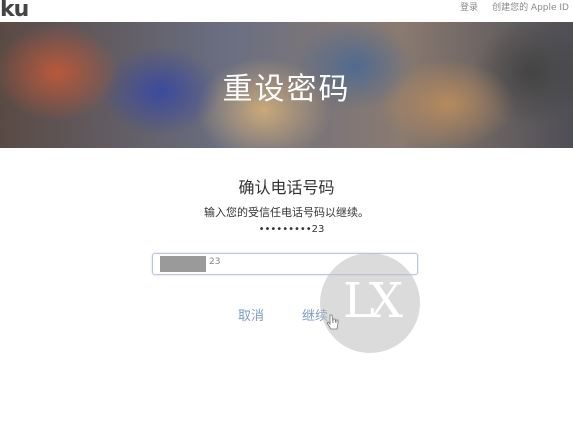 The height and width of the screenshot is (427, 573). What do you see at coordinates (286, 11) in the screenshot?
I see `top-bar: ku 登录 创建您的 Apple ID` at bounding box center [286, 11].